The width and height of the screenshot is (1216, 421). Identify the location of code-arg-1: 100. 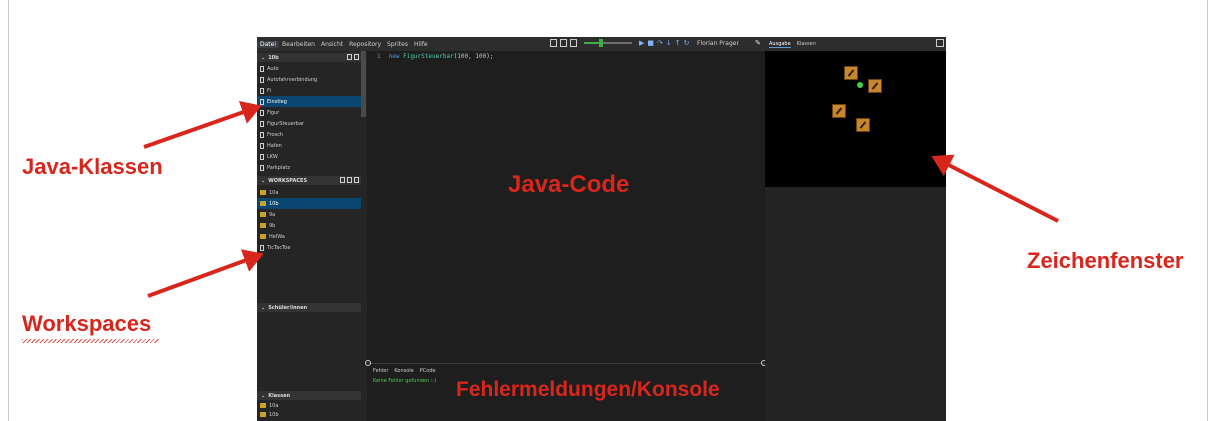
(463, 56).